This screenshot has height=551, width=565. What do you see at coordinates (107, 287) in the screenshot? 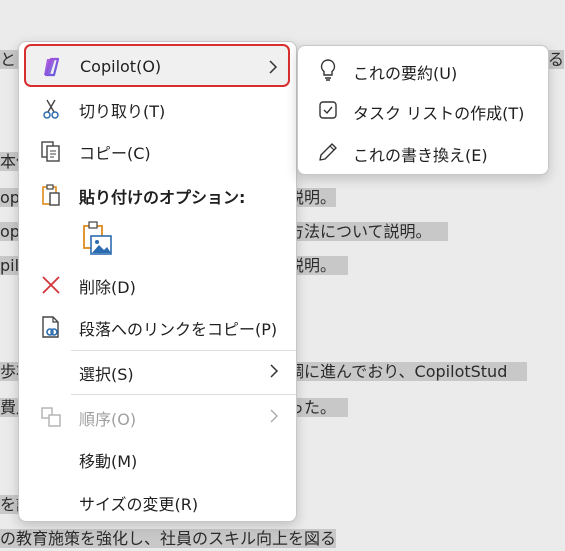
I see `menu-item-label: 削除(D)` at bounding box center [107, 287].